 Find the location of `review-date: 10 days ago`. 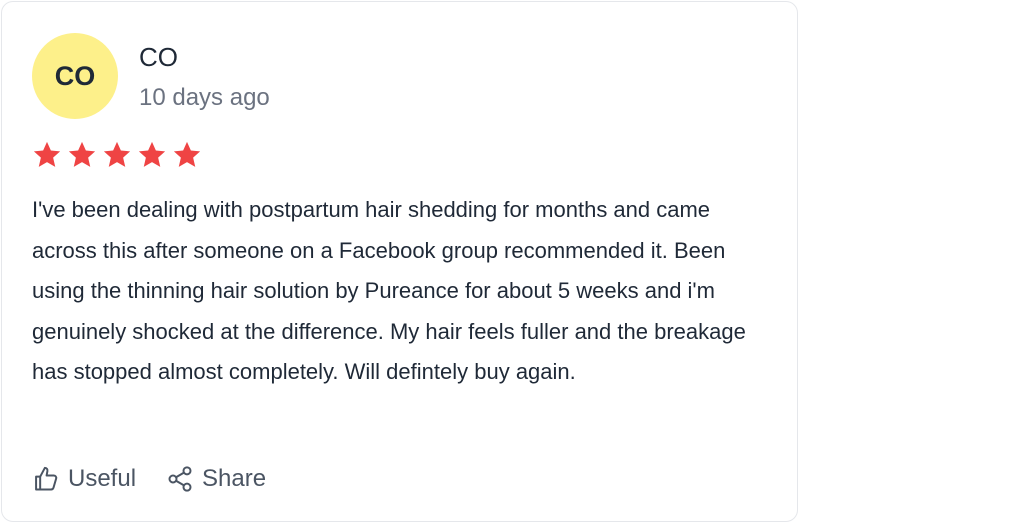

review-date: 10 days ago is located at coordinates (204, 97).